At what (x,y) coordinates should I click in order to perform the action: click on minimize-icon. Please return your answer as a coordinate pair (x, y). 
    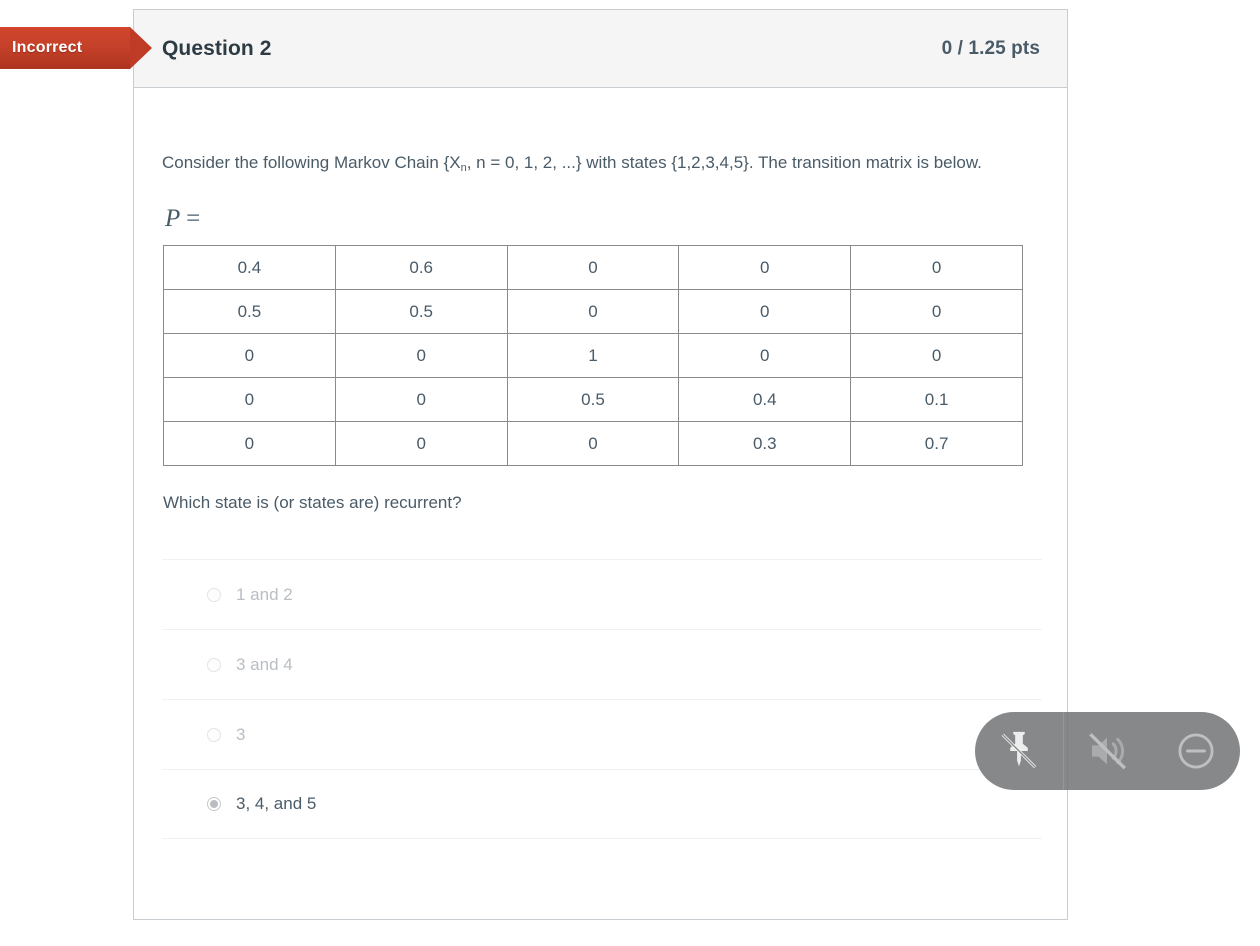
    Looking at the image, I should click on (1196, 751).